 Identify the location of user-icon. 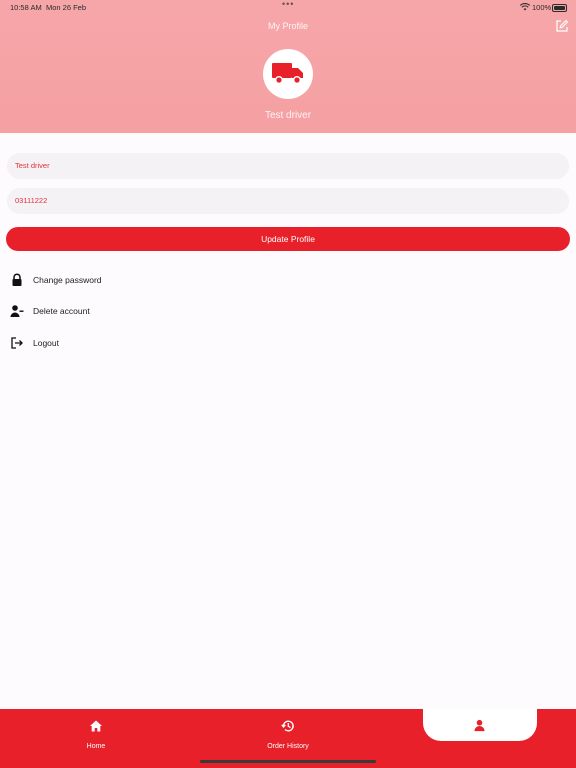
(479, 725).